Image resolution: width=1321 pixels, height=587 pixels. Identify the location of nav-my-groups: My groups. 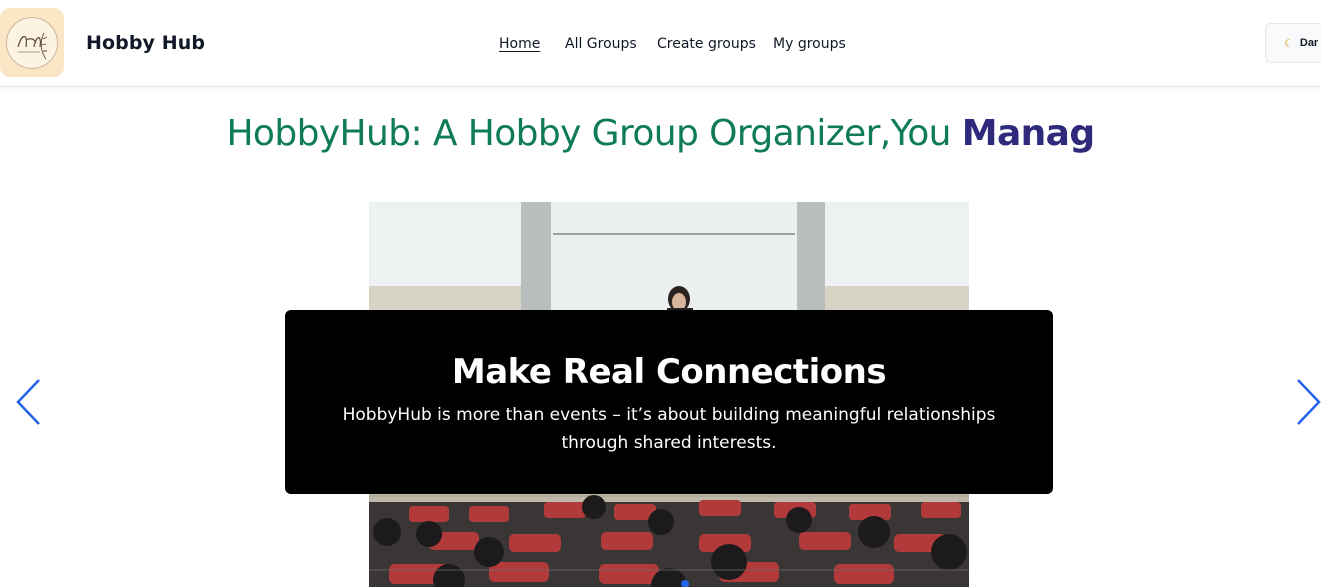
(809, 44).